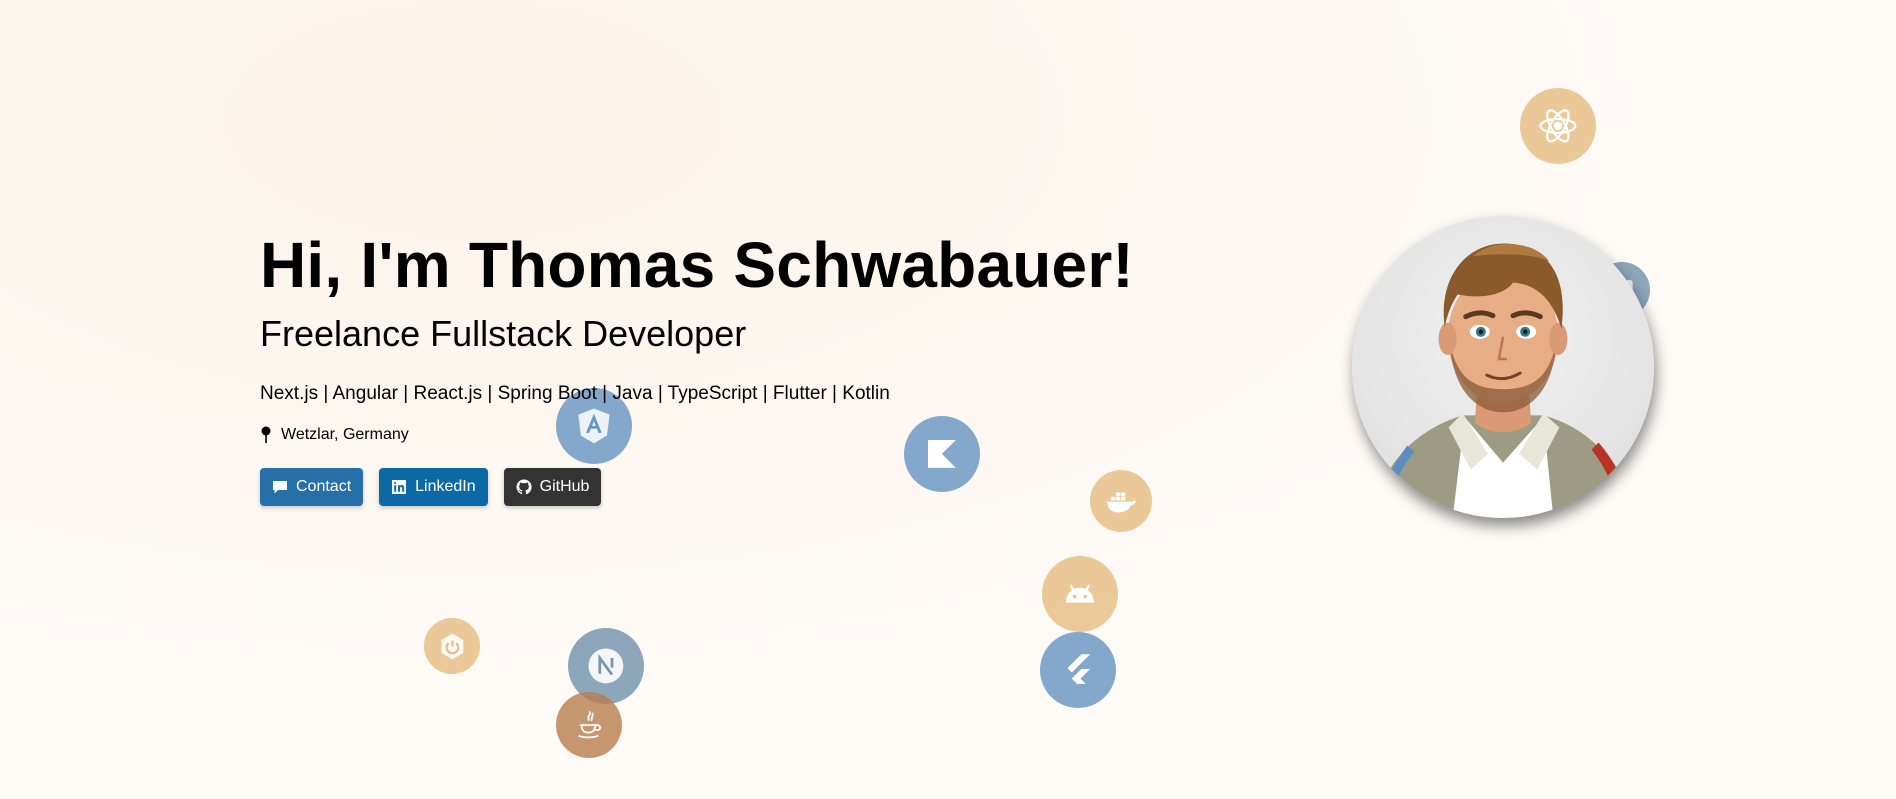 This screenshot has width=1896, height=799. Describe the element at coordinates (445, 486) in the screenshot. I see `linkedin-button-label: LinkedIn` at that location.